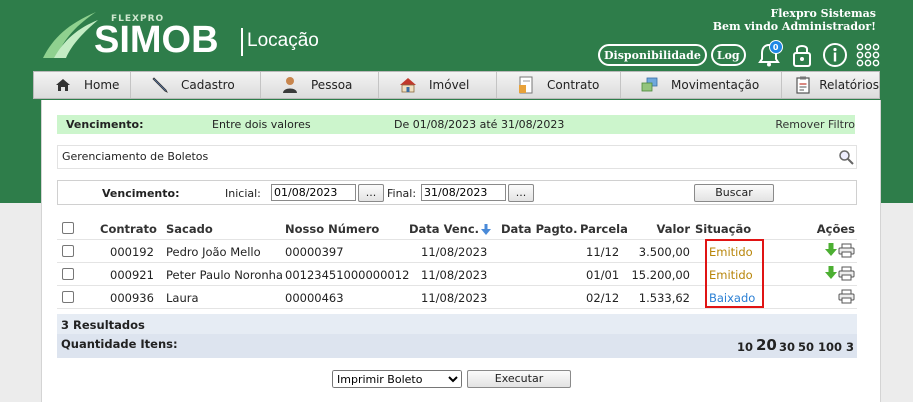 This screenshot has width=913, height=402. I want to click on lock-button, so click(802, 55).